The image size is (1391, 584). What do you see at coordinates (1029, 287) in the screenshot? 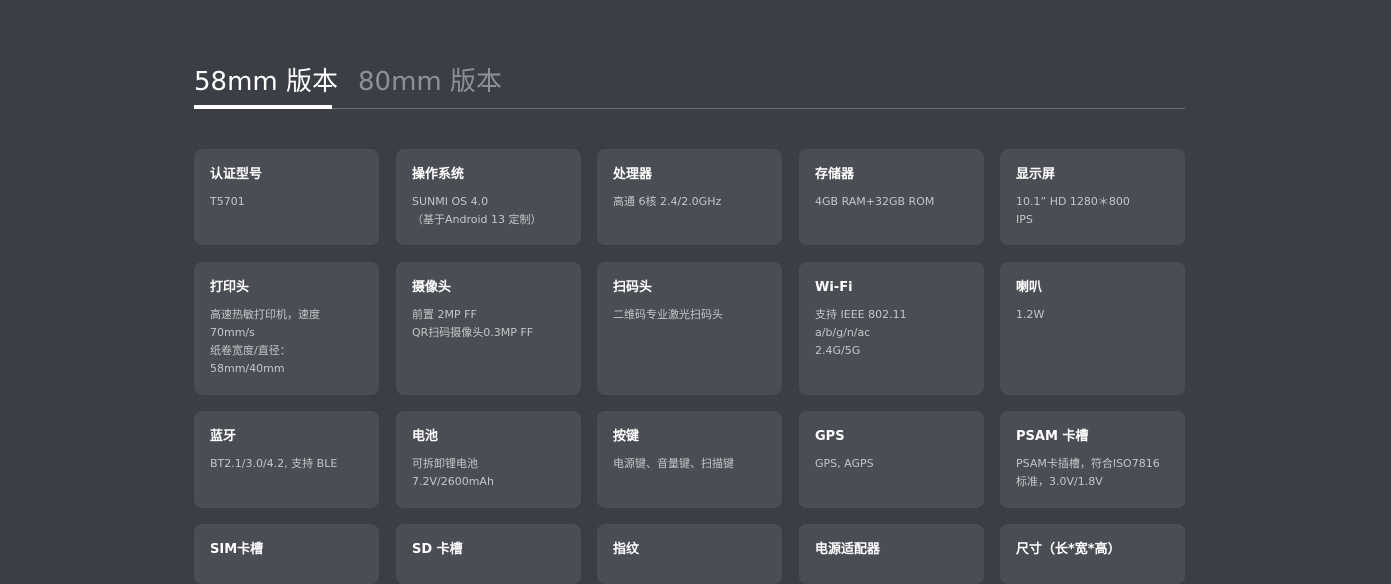
I see `spec-title: 喇叭` at bounding box center [1029, 287].